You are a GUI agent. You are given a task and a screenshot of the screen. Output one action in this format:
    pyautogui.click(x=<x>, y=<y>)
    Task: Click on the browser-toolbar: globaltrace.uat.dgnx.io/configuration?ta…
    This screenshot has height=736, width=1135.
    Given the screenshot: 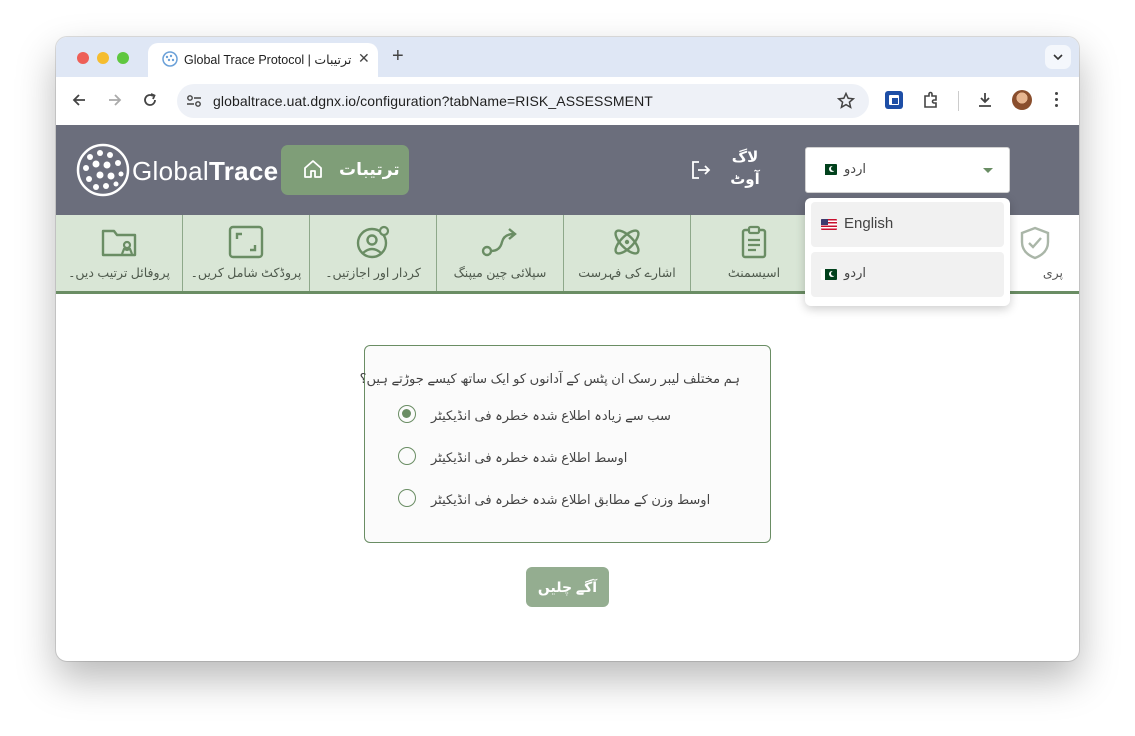 What is the action you would take?
    pyautogui.click(x=567, y=101)
    